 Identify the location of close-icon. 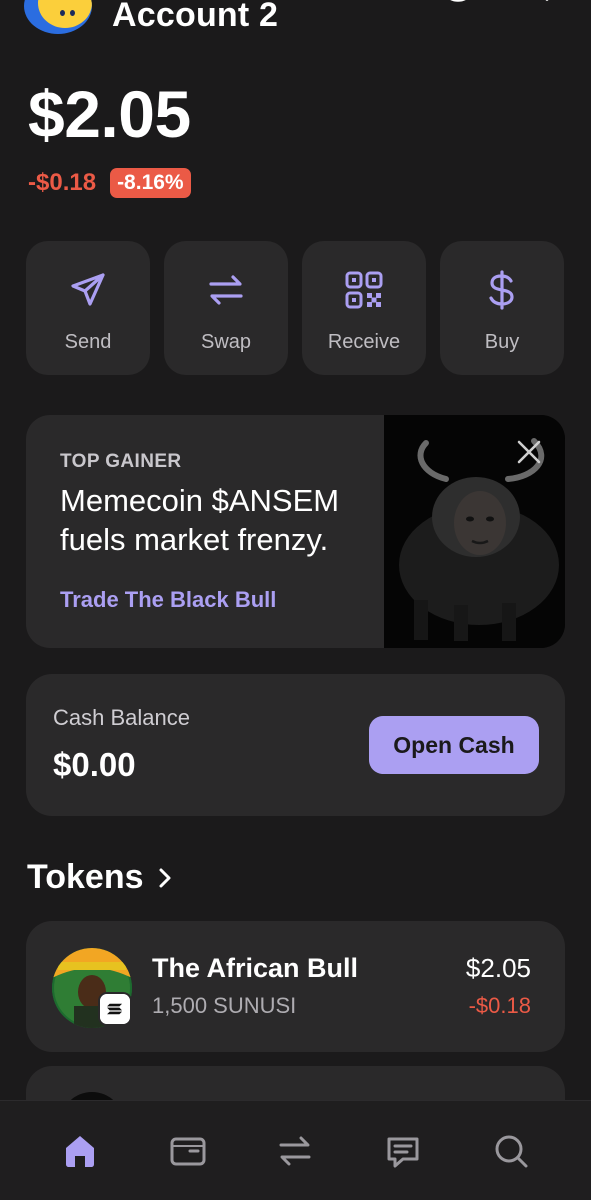
(529, 452).